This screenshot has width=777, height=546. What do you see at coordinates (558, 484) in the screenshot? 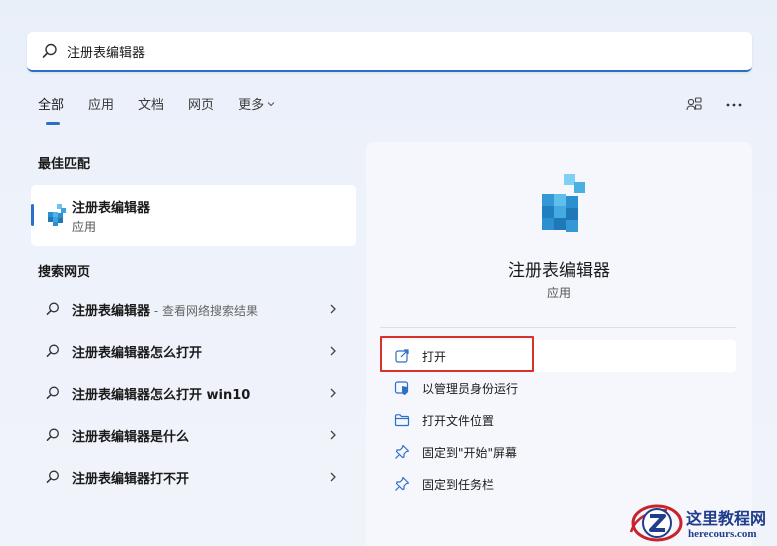
I see `pin-to-taskbar-action: 固定到任务栏` at bounding box center [558, 484].